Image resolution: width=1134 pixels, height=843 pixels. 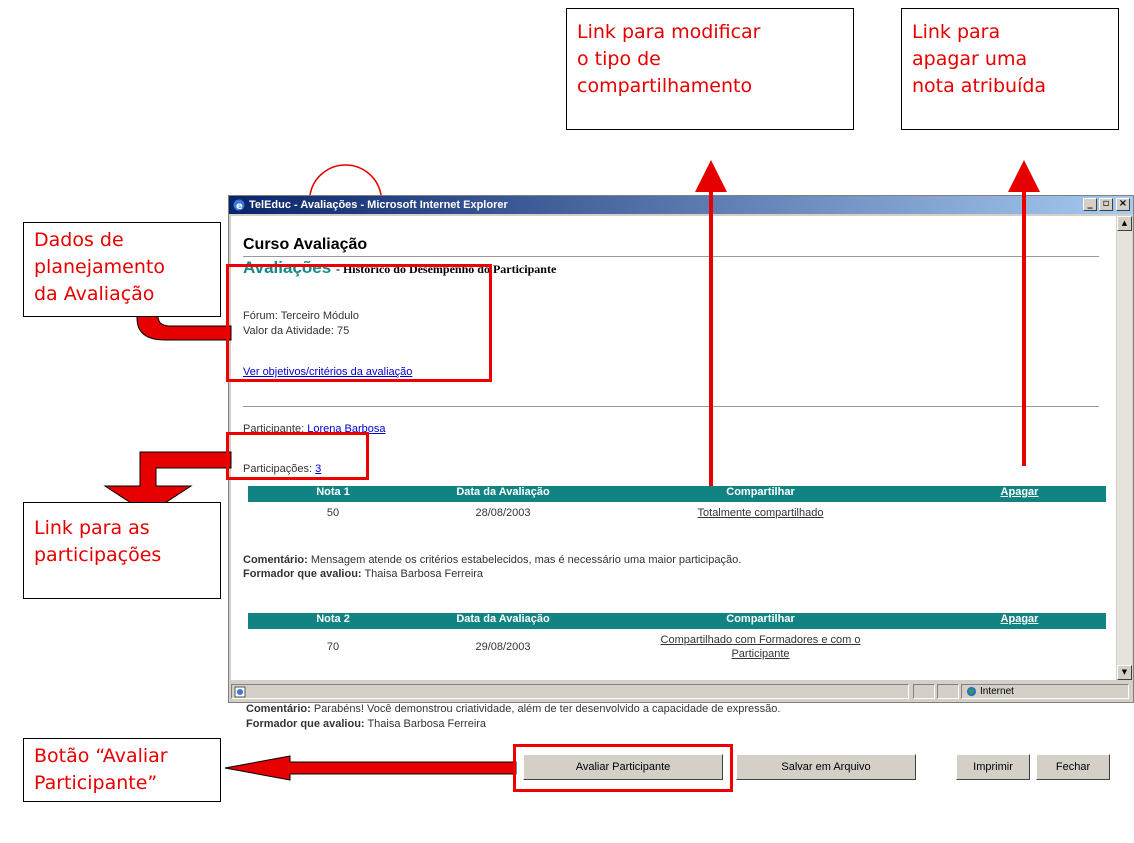 What do you see at coordinates (711, 176) in the screenshot?
I see `sharing-arrow-head` at bounding box center [711, 176].